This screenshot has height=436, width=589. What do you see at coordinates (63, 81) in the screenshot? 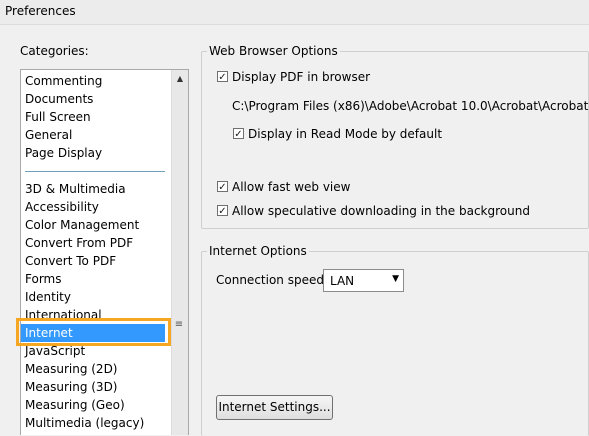
I see `category-commenting: Commenting` at bounding box center [63, 81].